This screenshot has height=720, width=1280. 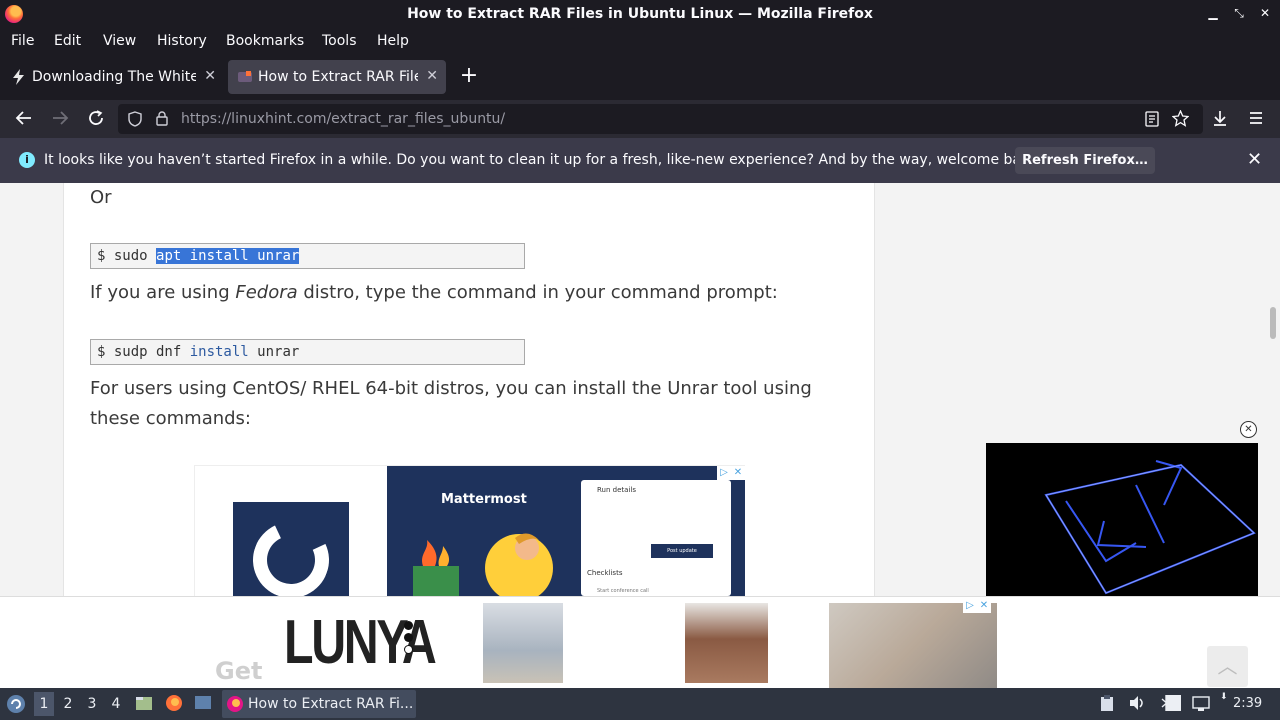 I want to click on menu-help: Help, so click(x=393, y=41).